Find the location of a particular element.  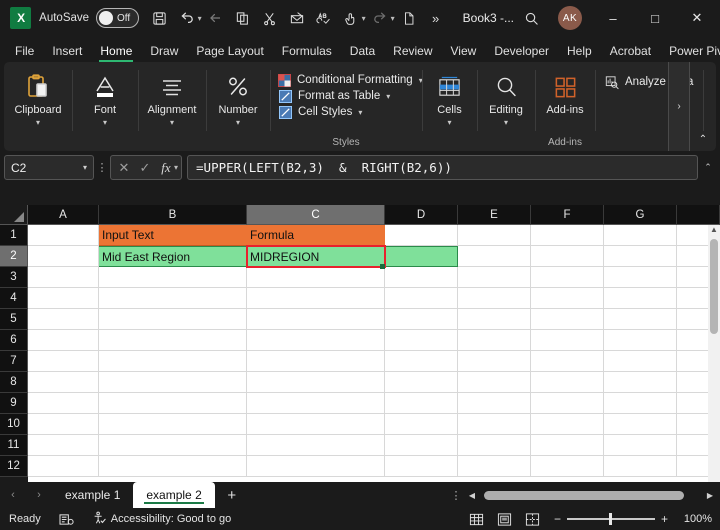

cell-b10 is located at coordinates (173, 424).